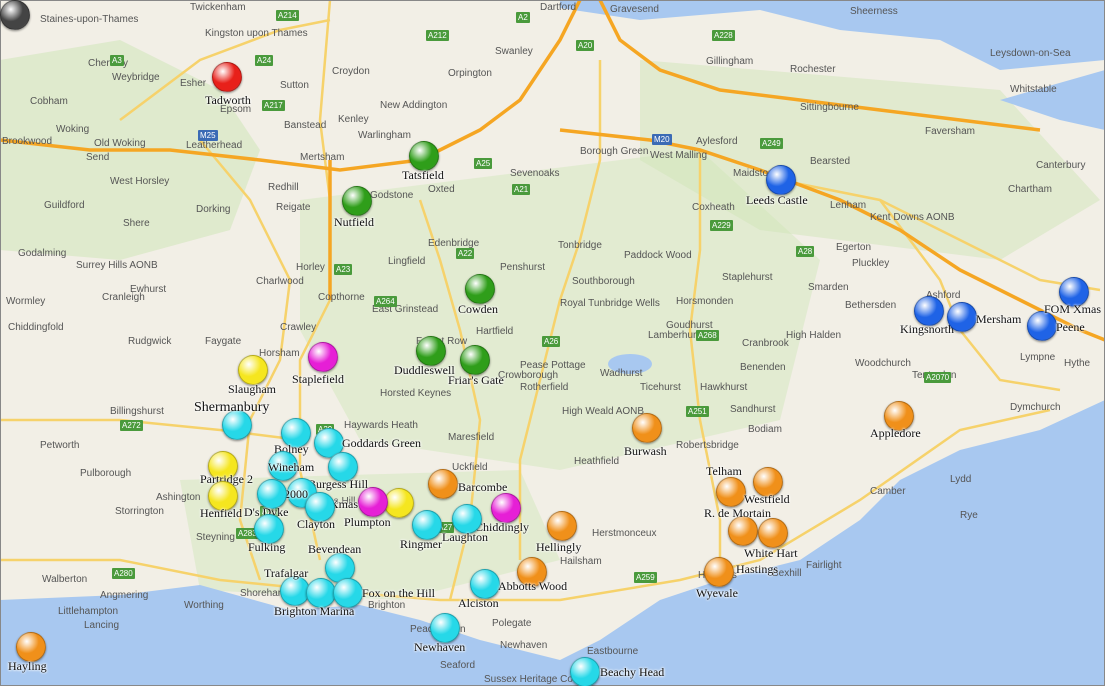 The image size is (1105, 686). Describe the element at coordinates (27, 666) in the screenshot. I see `marker-label: Hayling` at that location.